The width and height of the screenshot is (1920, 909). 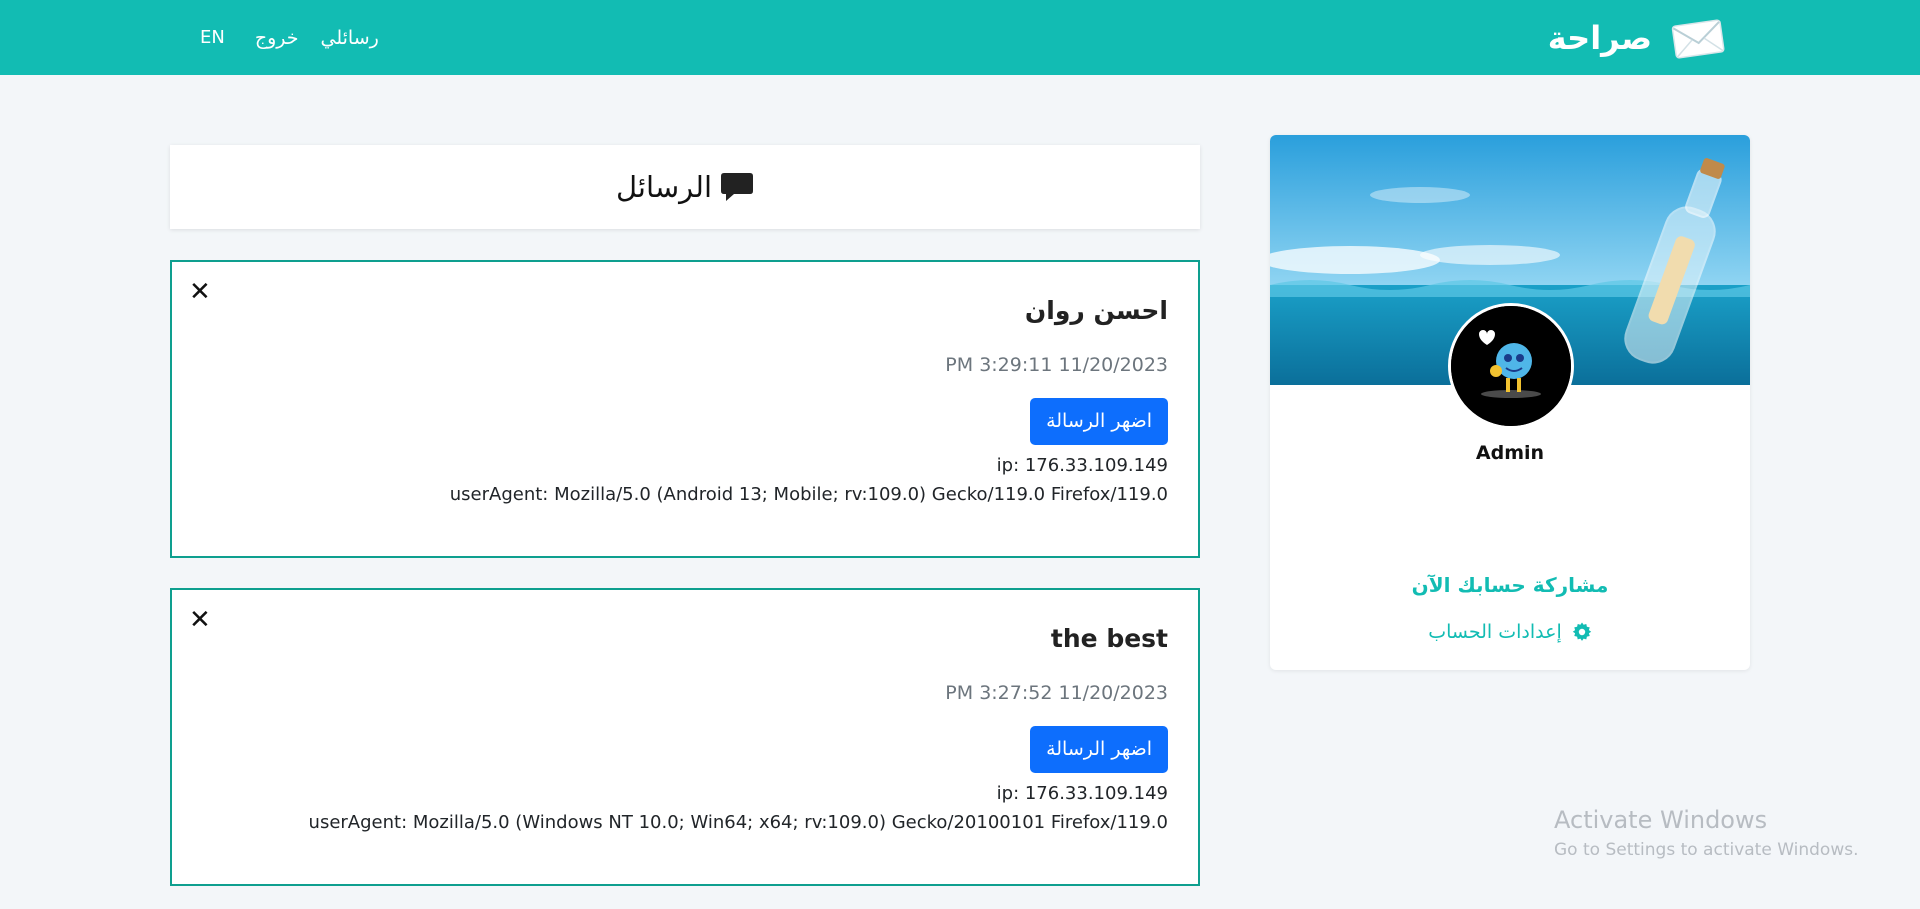 I want to click on account-settings-link: إعدادات الحساب, so click(x=1510, y=632).